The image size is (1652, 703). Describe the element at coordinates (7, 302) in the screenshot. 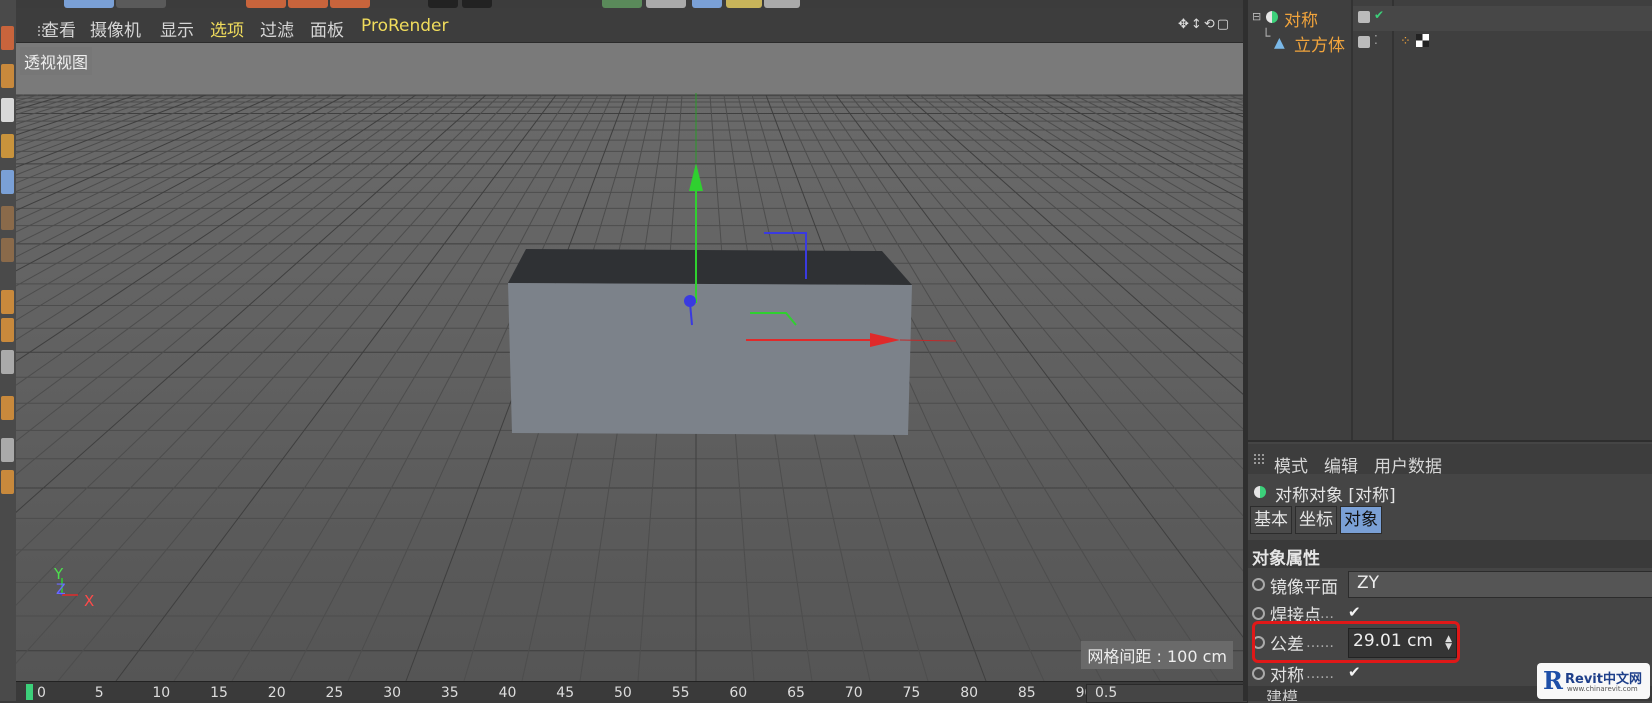

I see `move-tool-icon` at that location.